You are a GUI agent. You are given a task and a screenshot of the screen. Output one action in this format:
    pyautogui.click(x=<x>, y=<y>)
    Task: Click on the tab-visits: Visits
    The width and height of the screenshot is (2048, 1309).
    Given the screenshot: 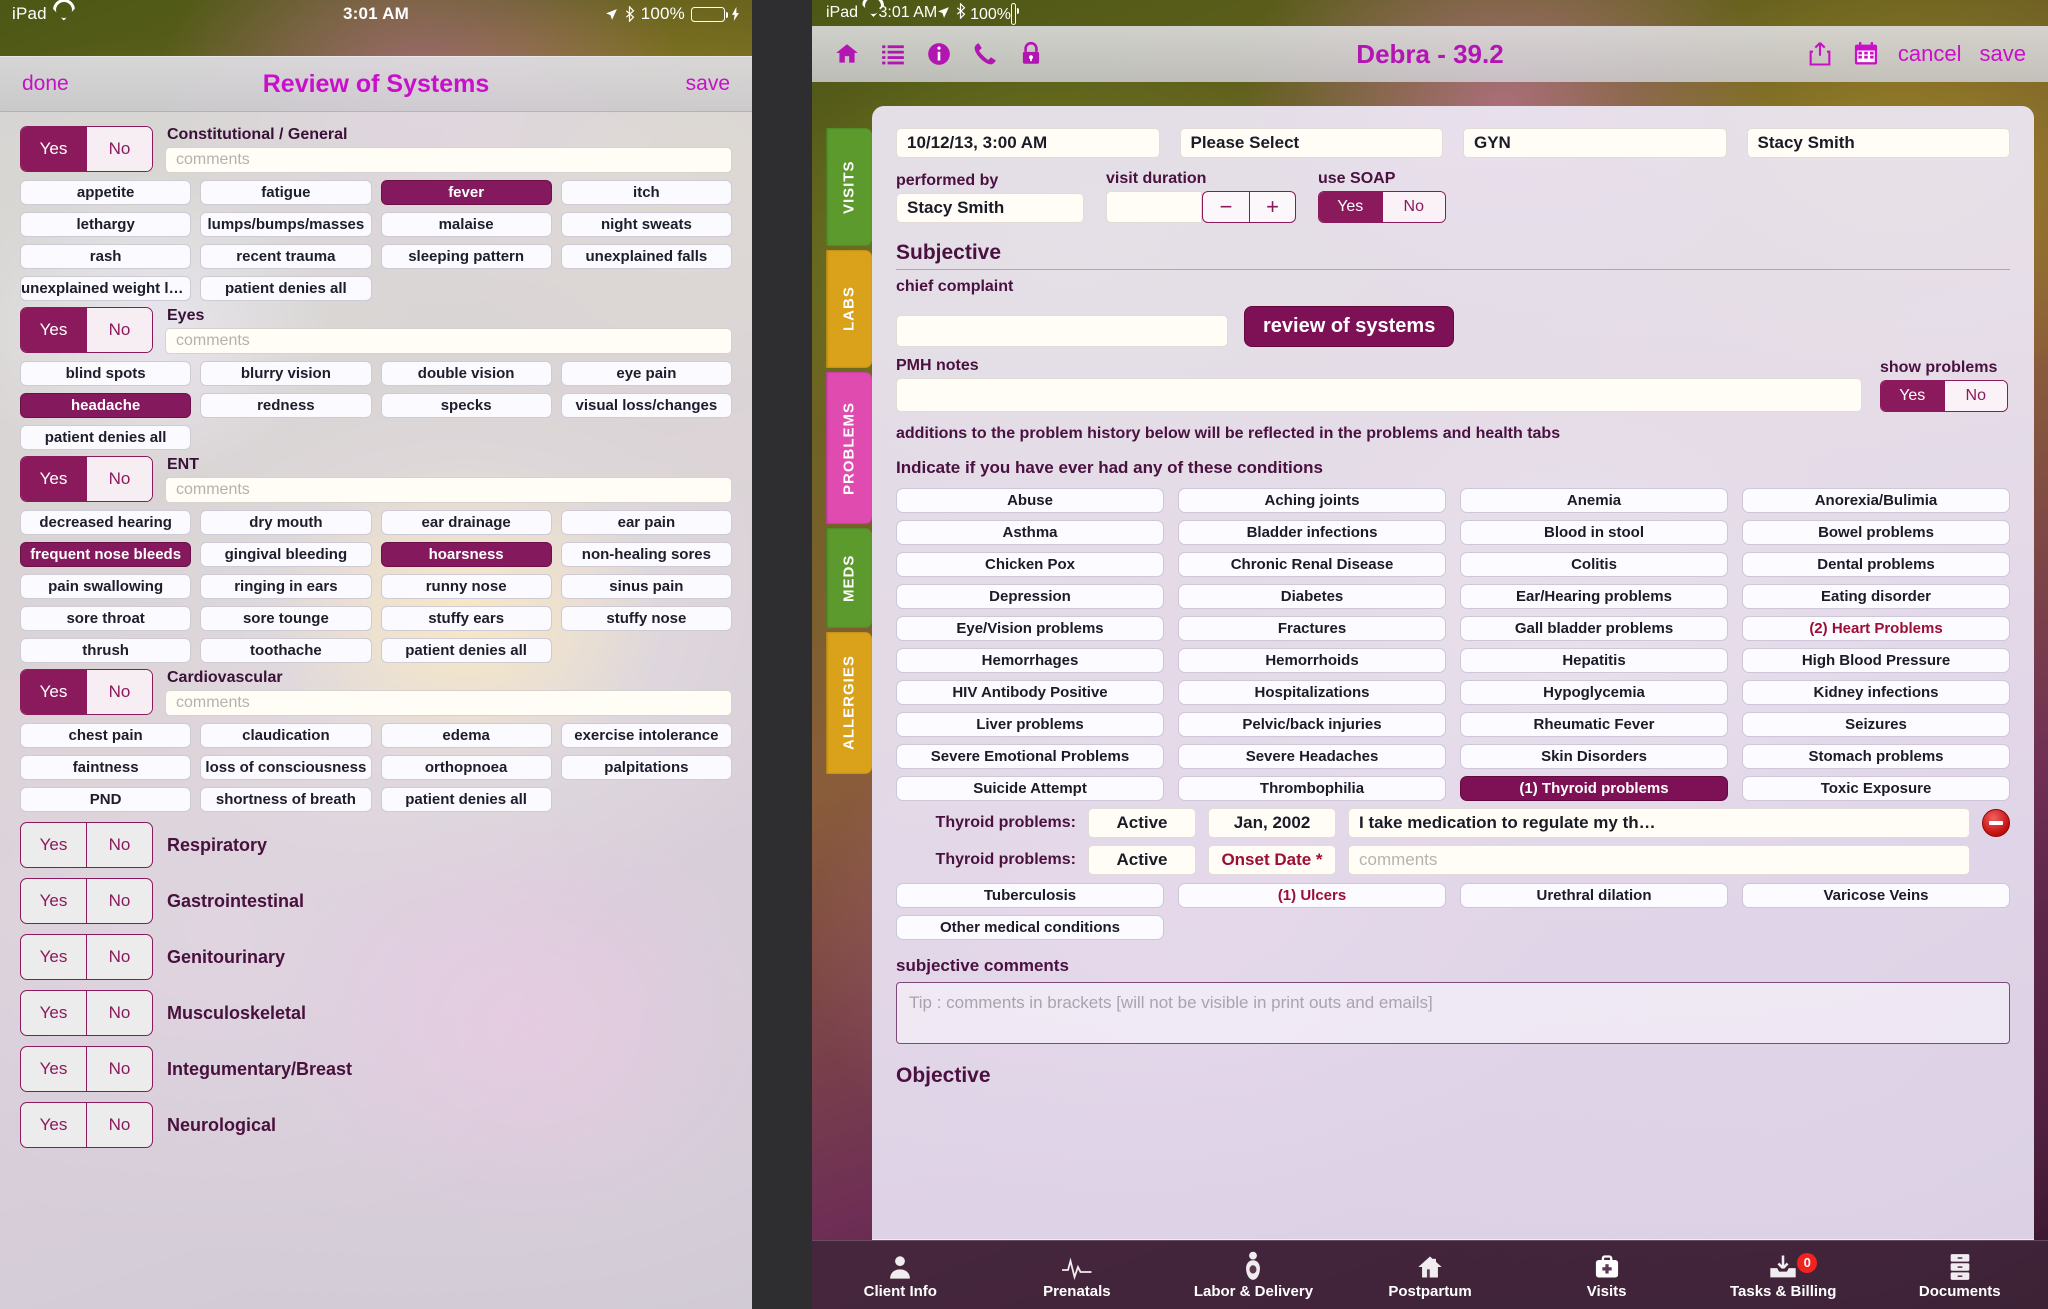 What is the action you would take?
    pyautogui.click(x=1606, y=1275)
    